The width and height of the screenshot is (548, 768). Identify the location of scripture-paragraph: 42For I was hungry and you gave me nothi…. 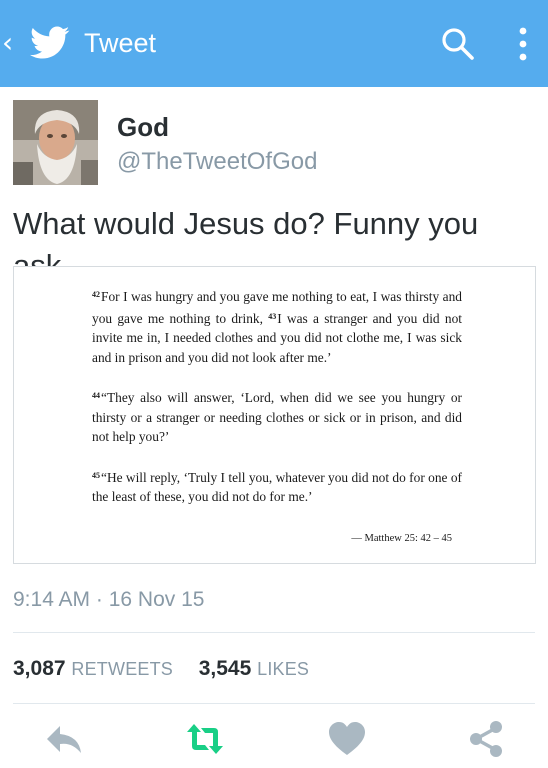
(277, 326).